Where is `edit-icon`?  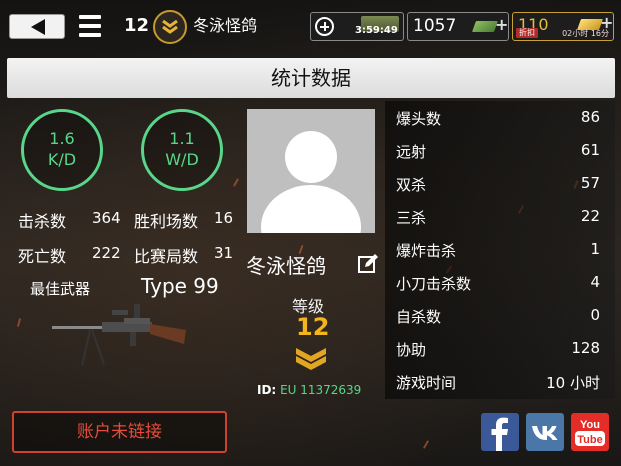 edit-icon is located at coordinates (368, 264).